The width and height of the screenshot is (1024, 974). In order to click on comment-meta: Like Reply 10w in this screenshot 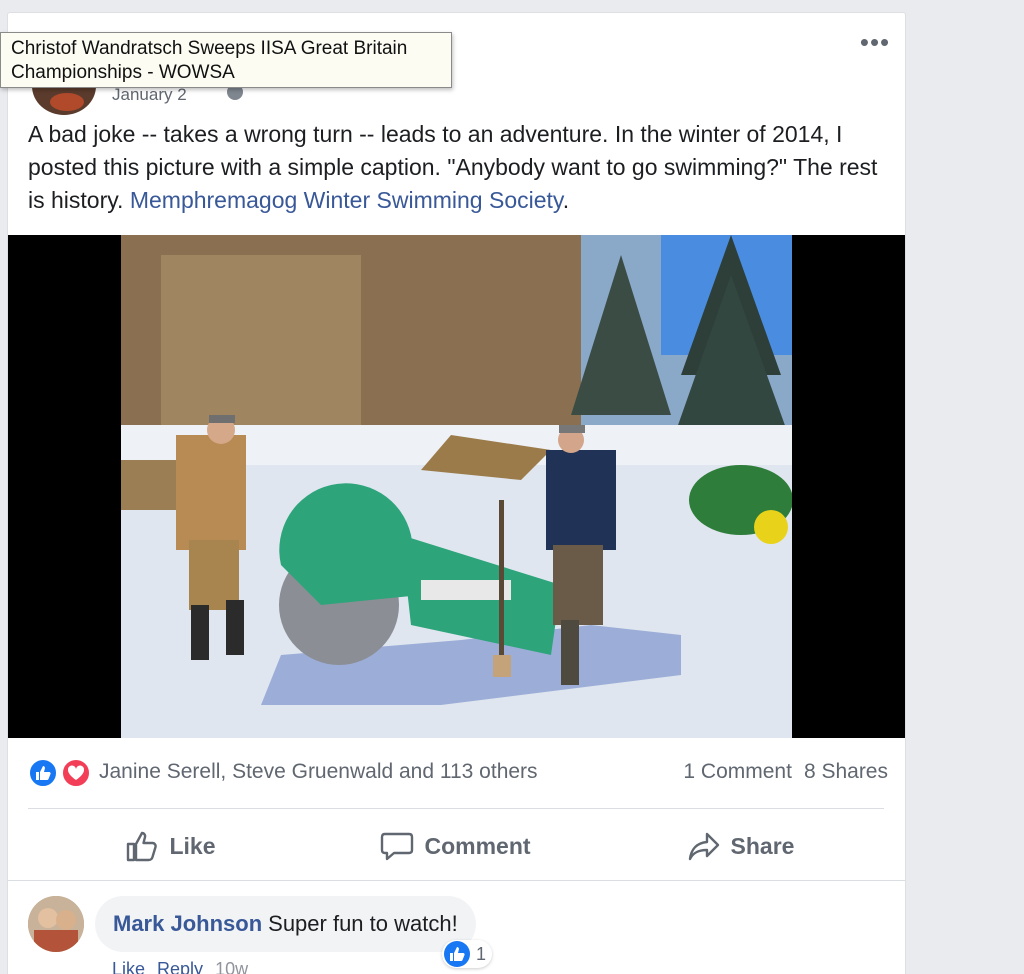, I will do `click(186, 966)`.